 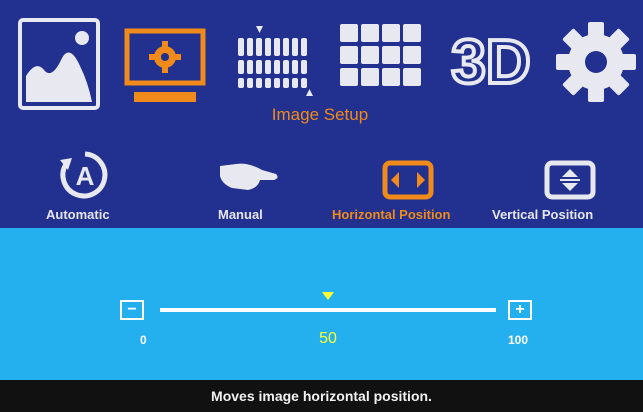 I want to click on slider-min-label: 0, so click(x=143, y=340).